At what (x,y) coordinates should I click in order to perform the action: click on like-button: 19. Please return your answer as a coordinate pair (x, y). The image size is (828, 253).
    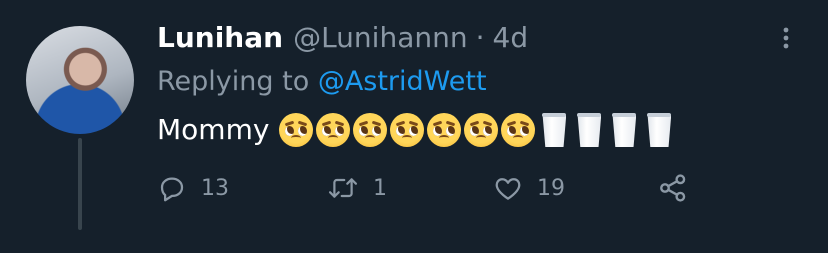
    Looking at the image, I should click on (529, 188).